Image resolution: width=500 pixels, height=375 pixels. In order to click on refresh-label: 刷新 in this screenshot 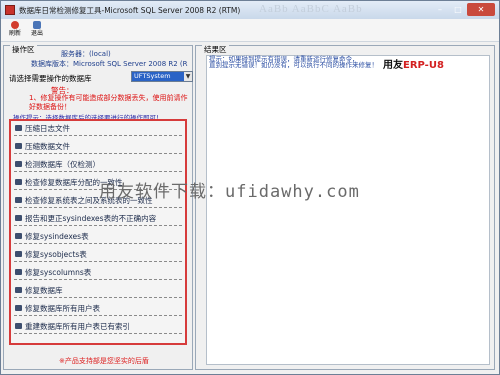, I will do `click(14, 33)`.